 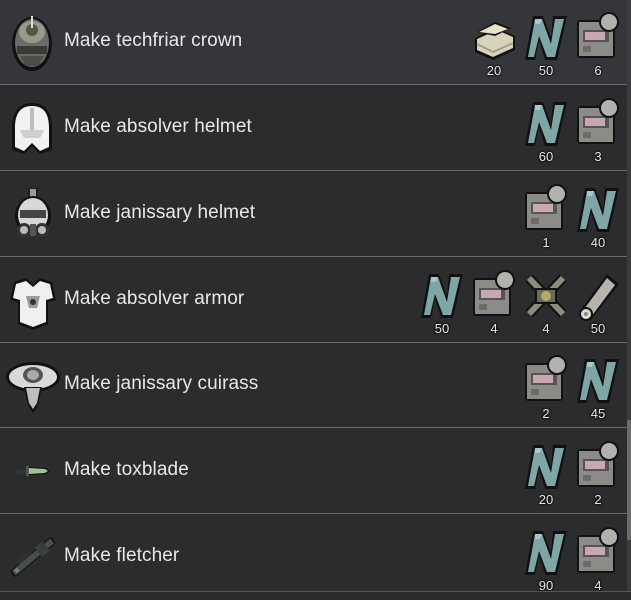 What do you see at coordinates (598, 388) in the screenshot?
I see `ingredient: 45` at bounding box center [598, 388].